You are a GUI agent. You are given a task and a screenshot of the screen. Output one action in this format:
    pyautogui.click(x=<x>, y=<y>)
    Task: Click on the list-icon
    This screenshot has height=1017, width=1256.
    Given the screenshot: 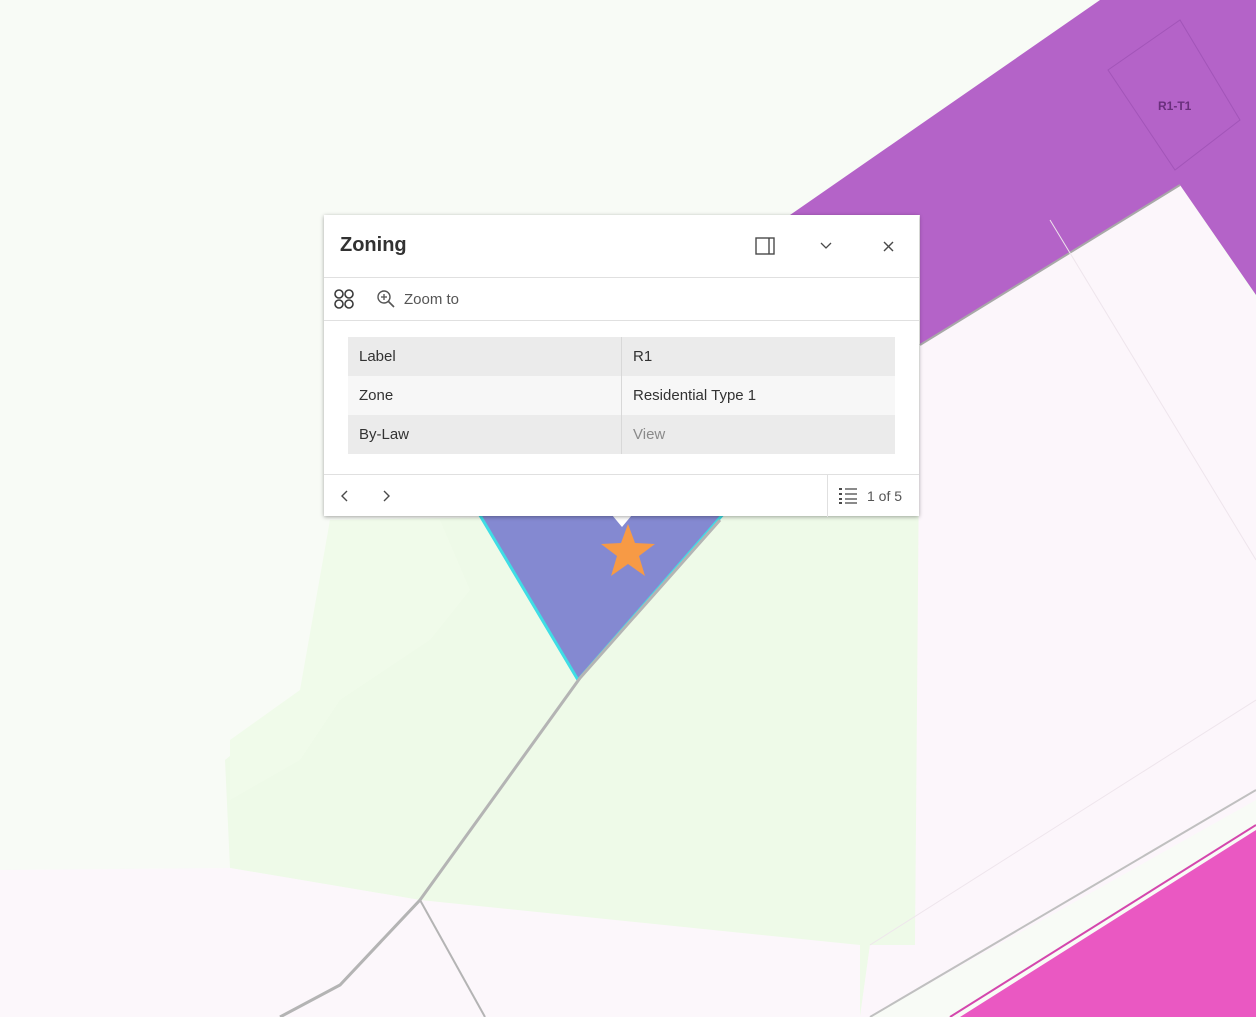 What is the action you would take?
    pyautogui.click(x=848, y=496)
    